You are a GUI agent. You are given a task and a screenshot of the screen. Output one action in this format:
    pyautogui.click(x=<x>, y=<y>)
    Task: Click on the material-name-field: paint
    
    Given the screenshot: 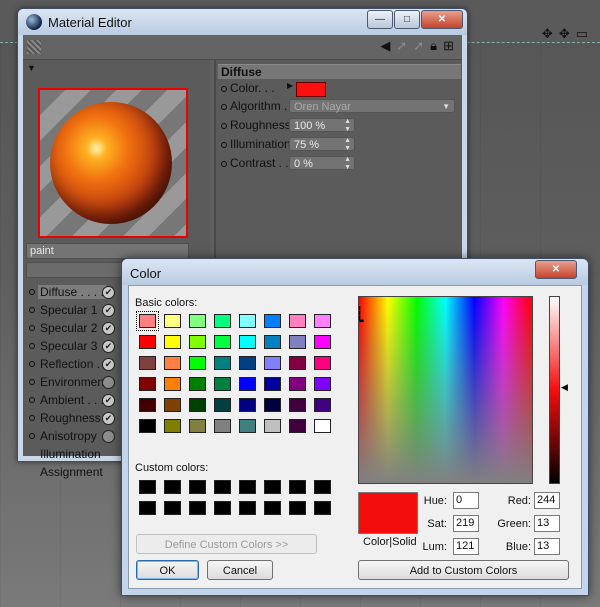 What is the action you would take?
    pyautogui.click(x=107, y=251)
    